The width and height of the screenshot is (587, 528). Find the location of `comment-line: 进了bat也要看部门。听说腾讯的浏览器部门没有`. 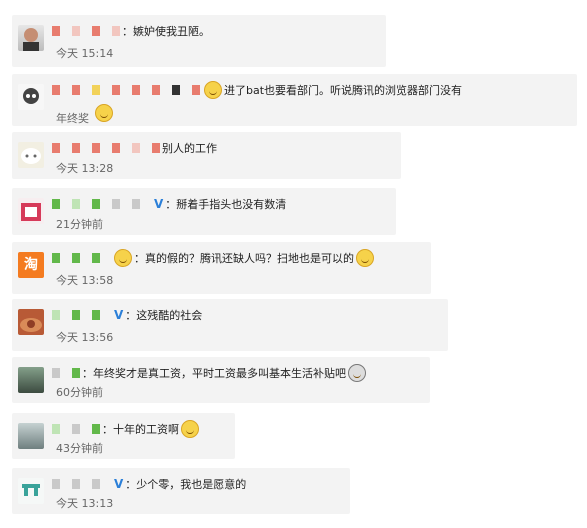

comment-line: 进了bat也要看部门。听说腾讯的浏览器部门没有 is located at coordinates (257, 90).